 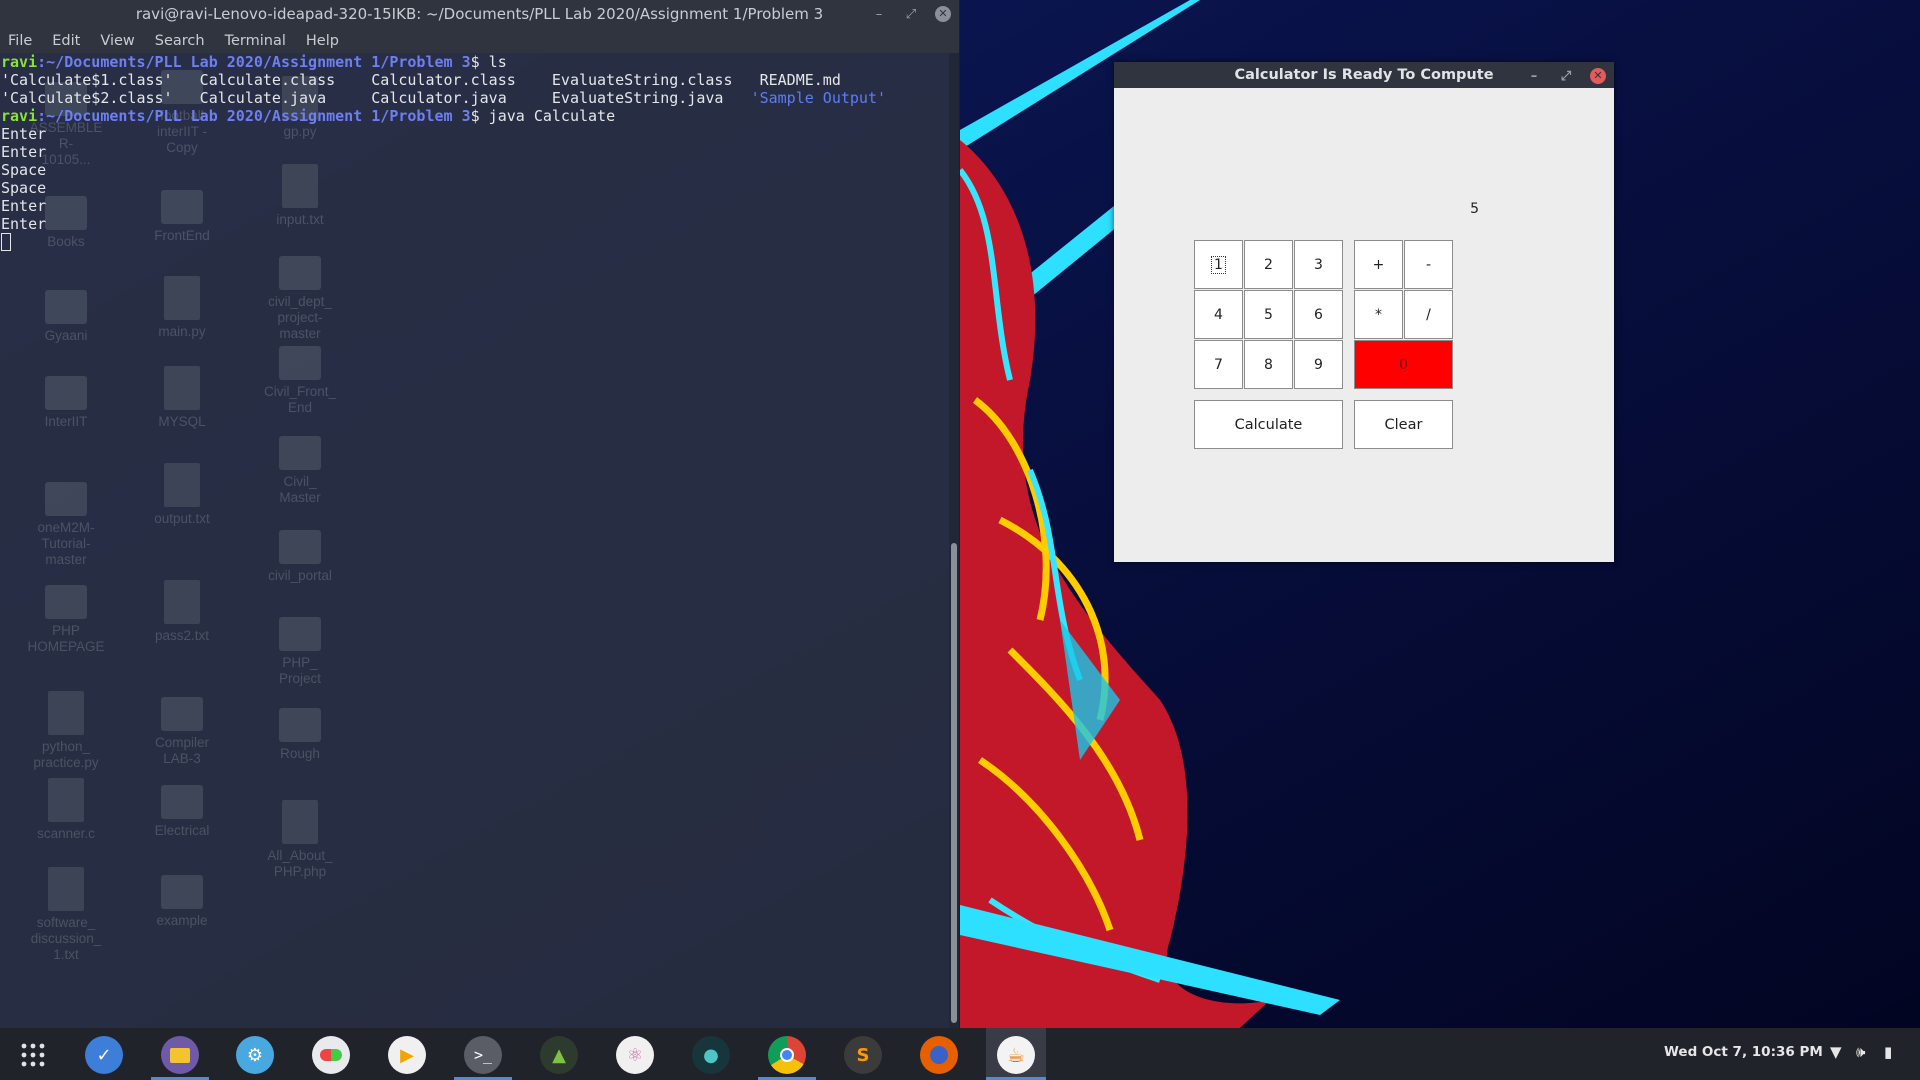 I want to click on terminal-cursor, so click(x=6, y=242).